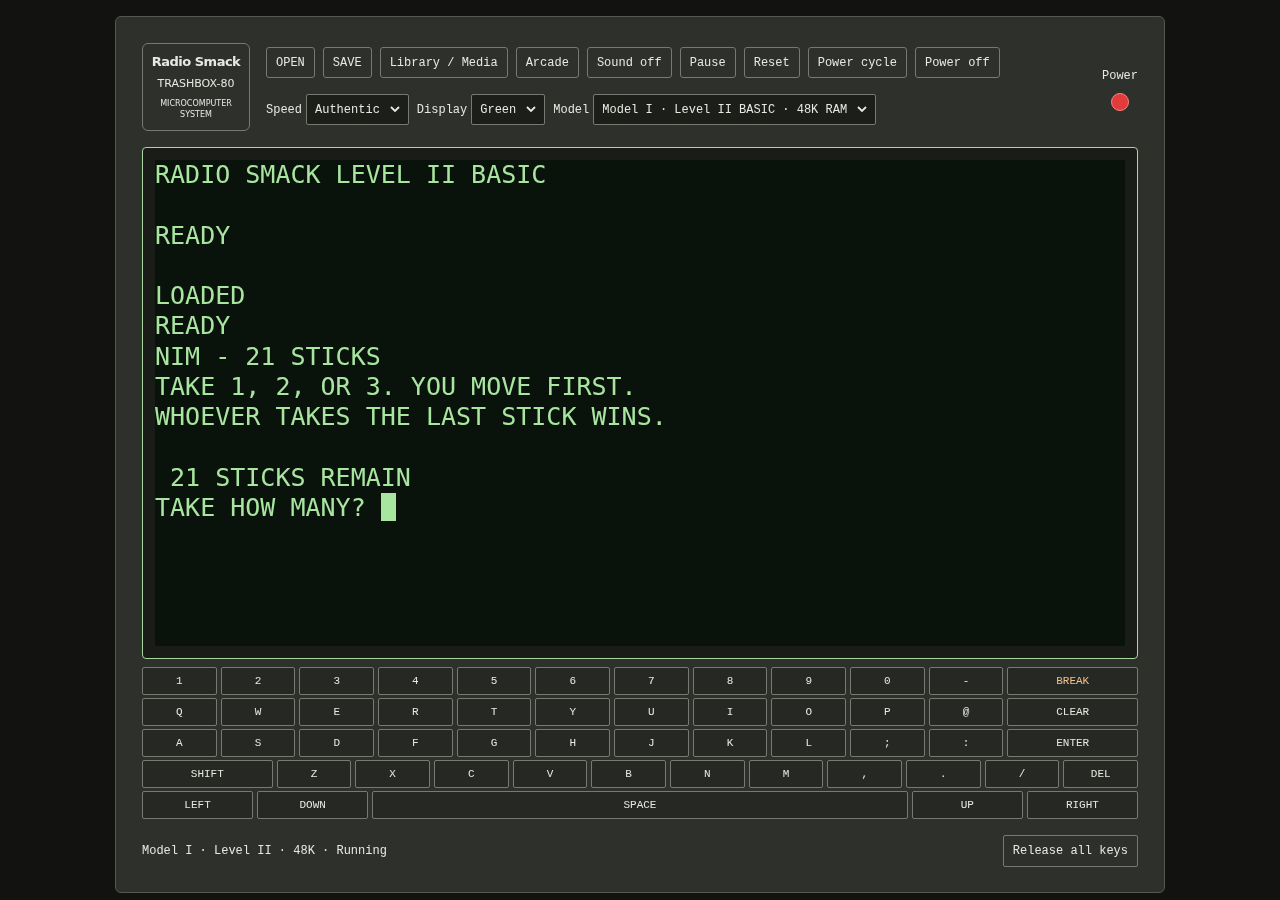 The height and width of the screenshot is (900, 1280). Describe the element at coordinates (258, 681) in the screenshot. I see `keyboard-key: 2` at that location.